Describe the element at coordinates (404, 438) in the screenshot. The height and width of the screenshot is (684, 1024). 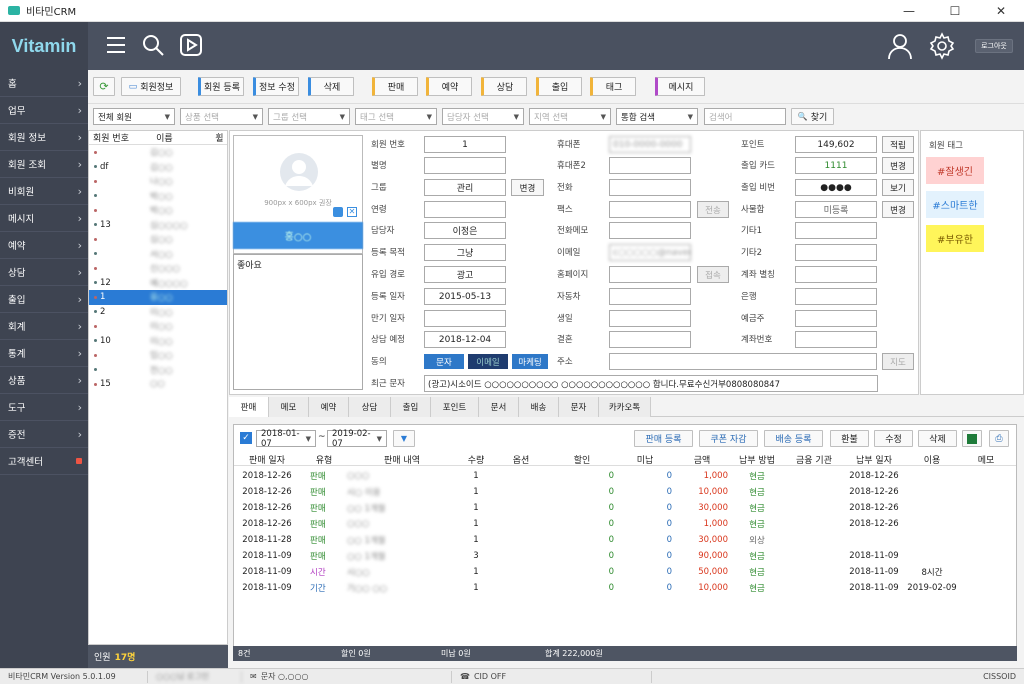
I see `date-dropdown-button: ▼` at that location.